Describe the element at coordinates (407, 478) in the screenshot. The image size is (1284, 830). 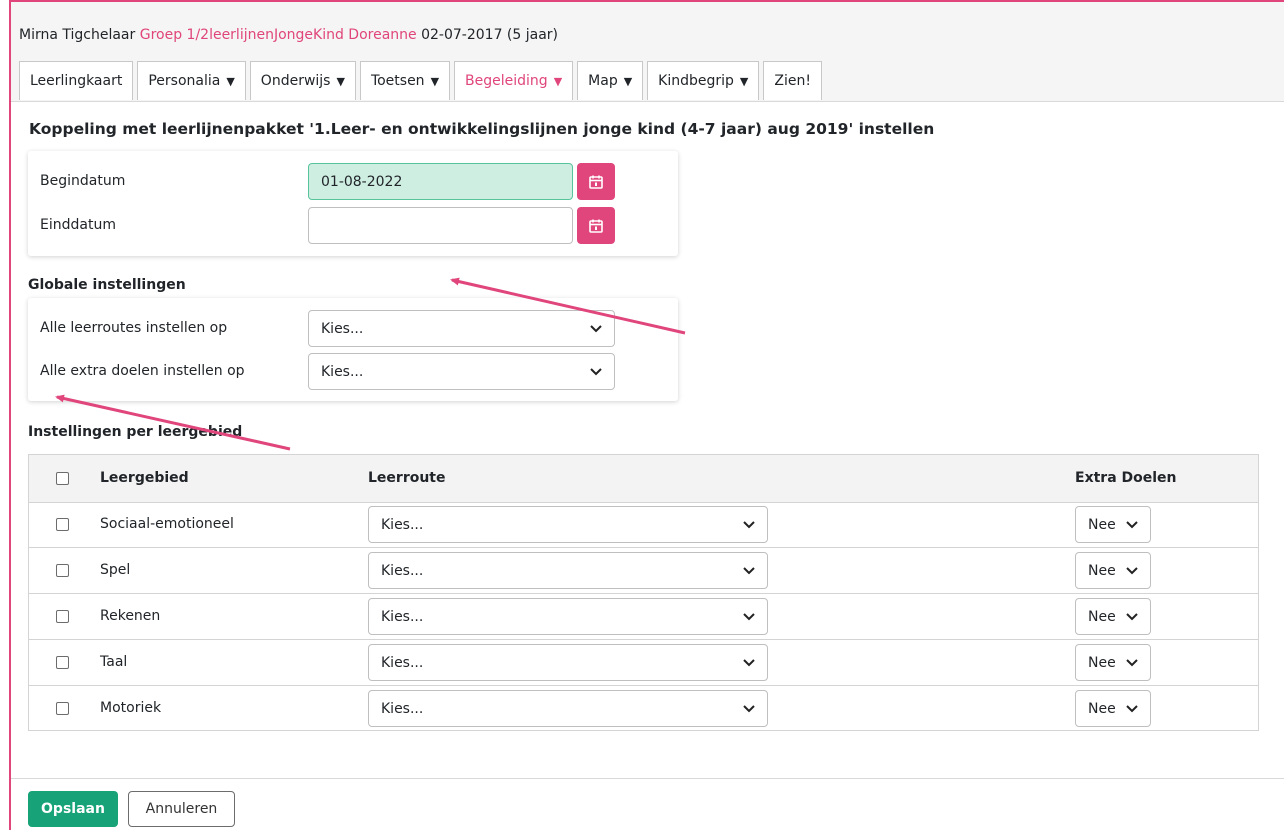
I see `column-header-route: Leerroute` at that location.